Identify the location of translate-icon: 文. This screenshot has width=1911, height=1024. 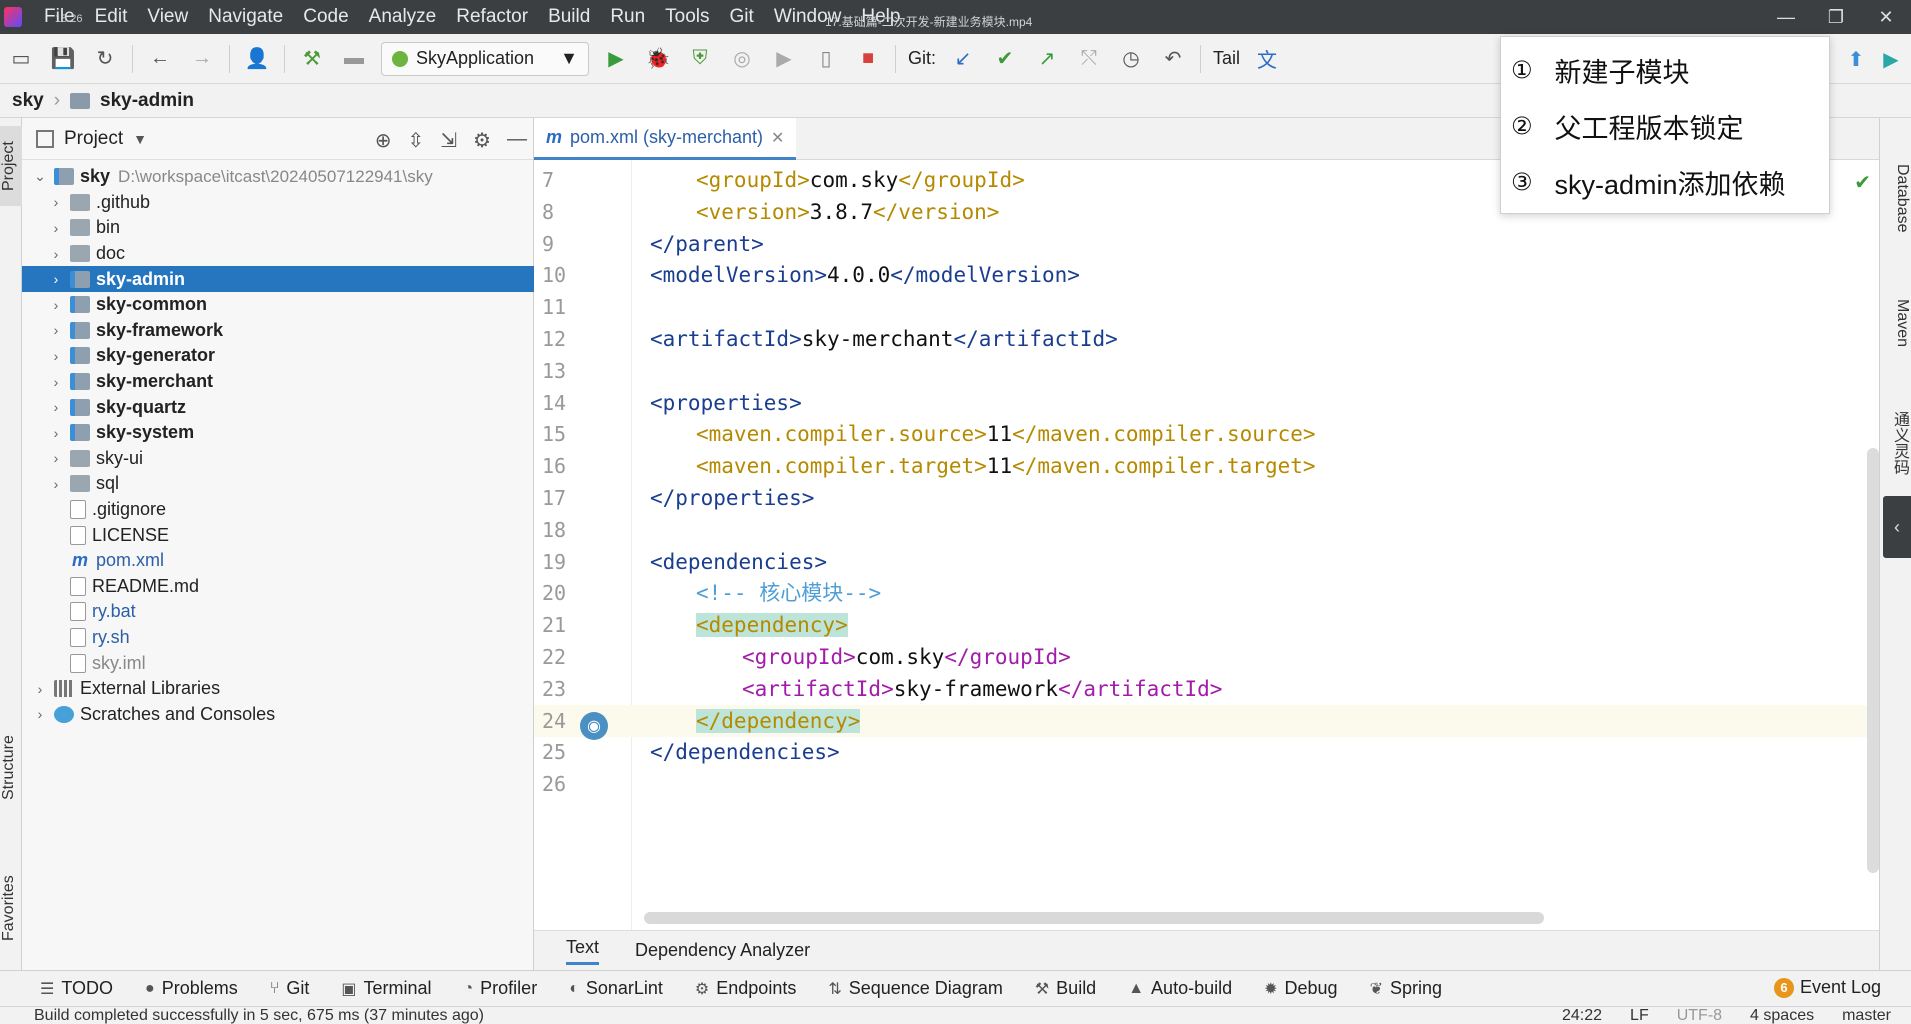
(1267, 59).